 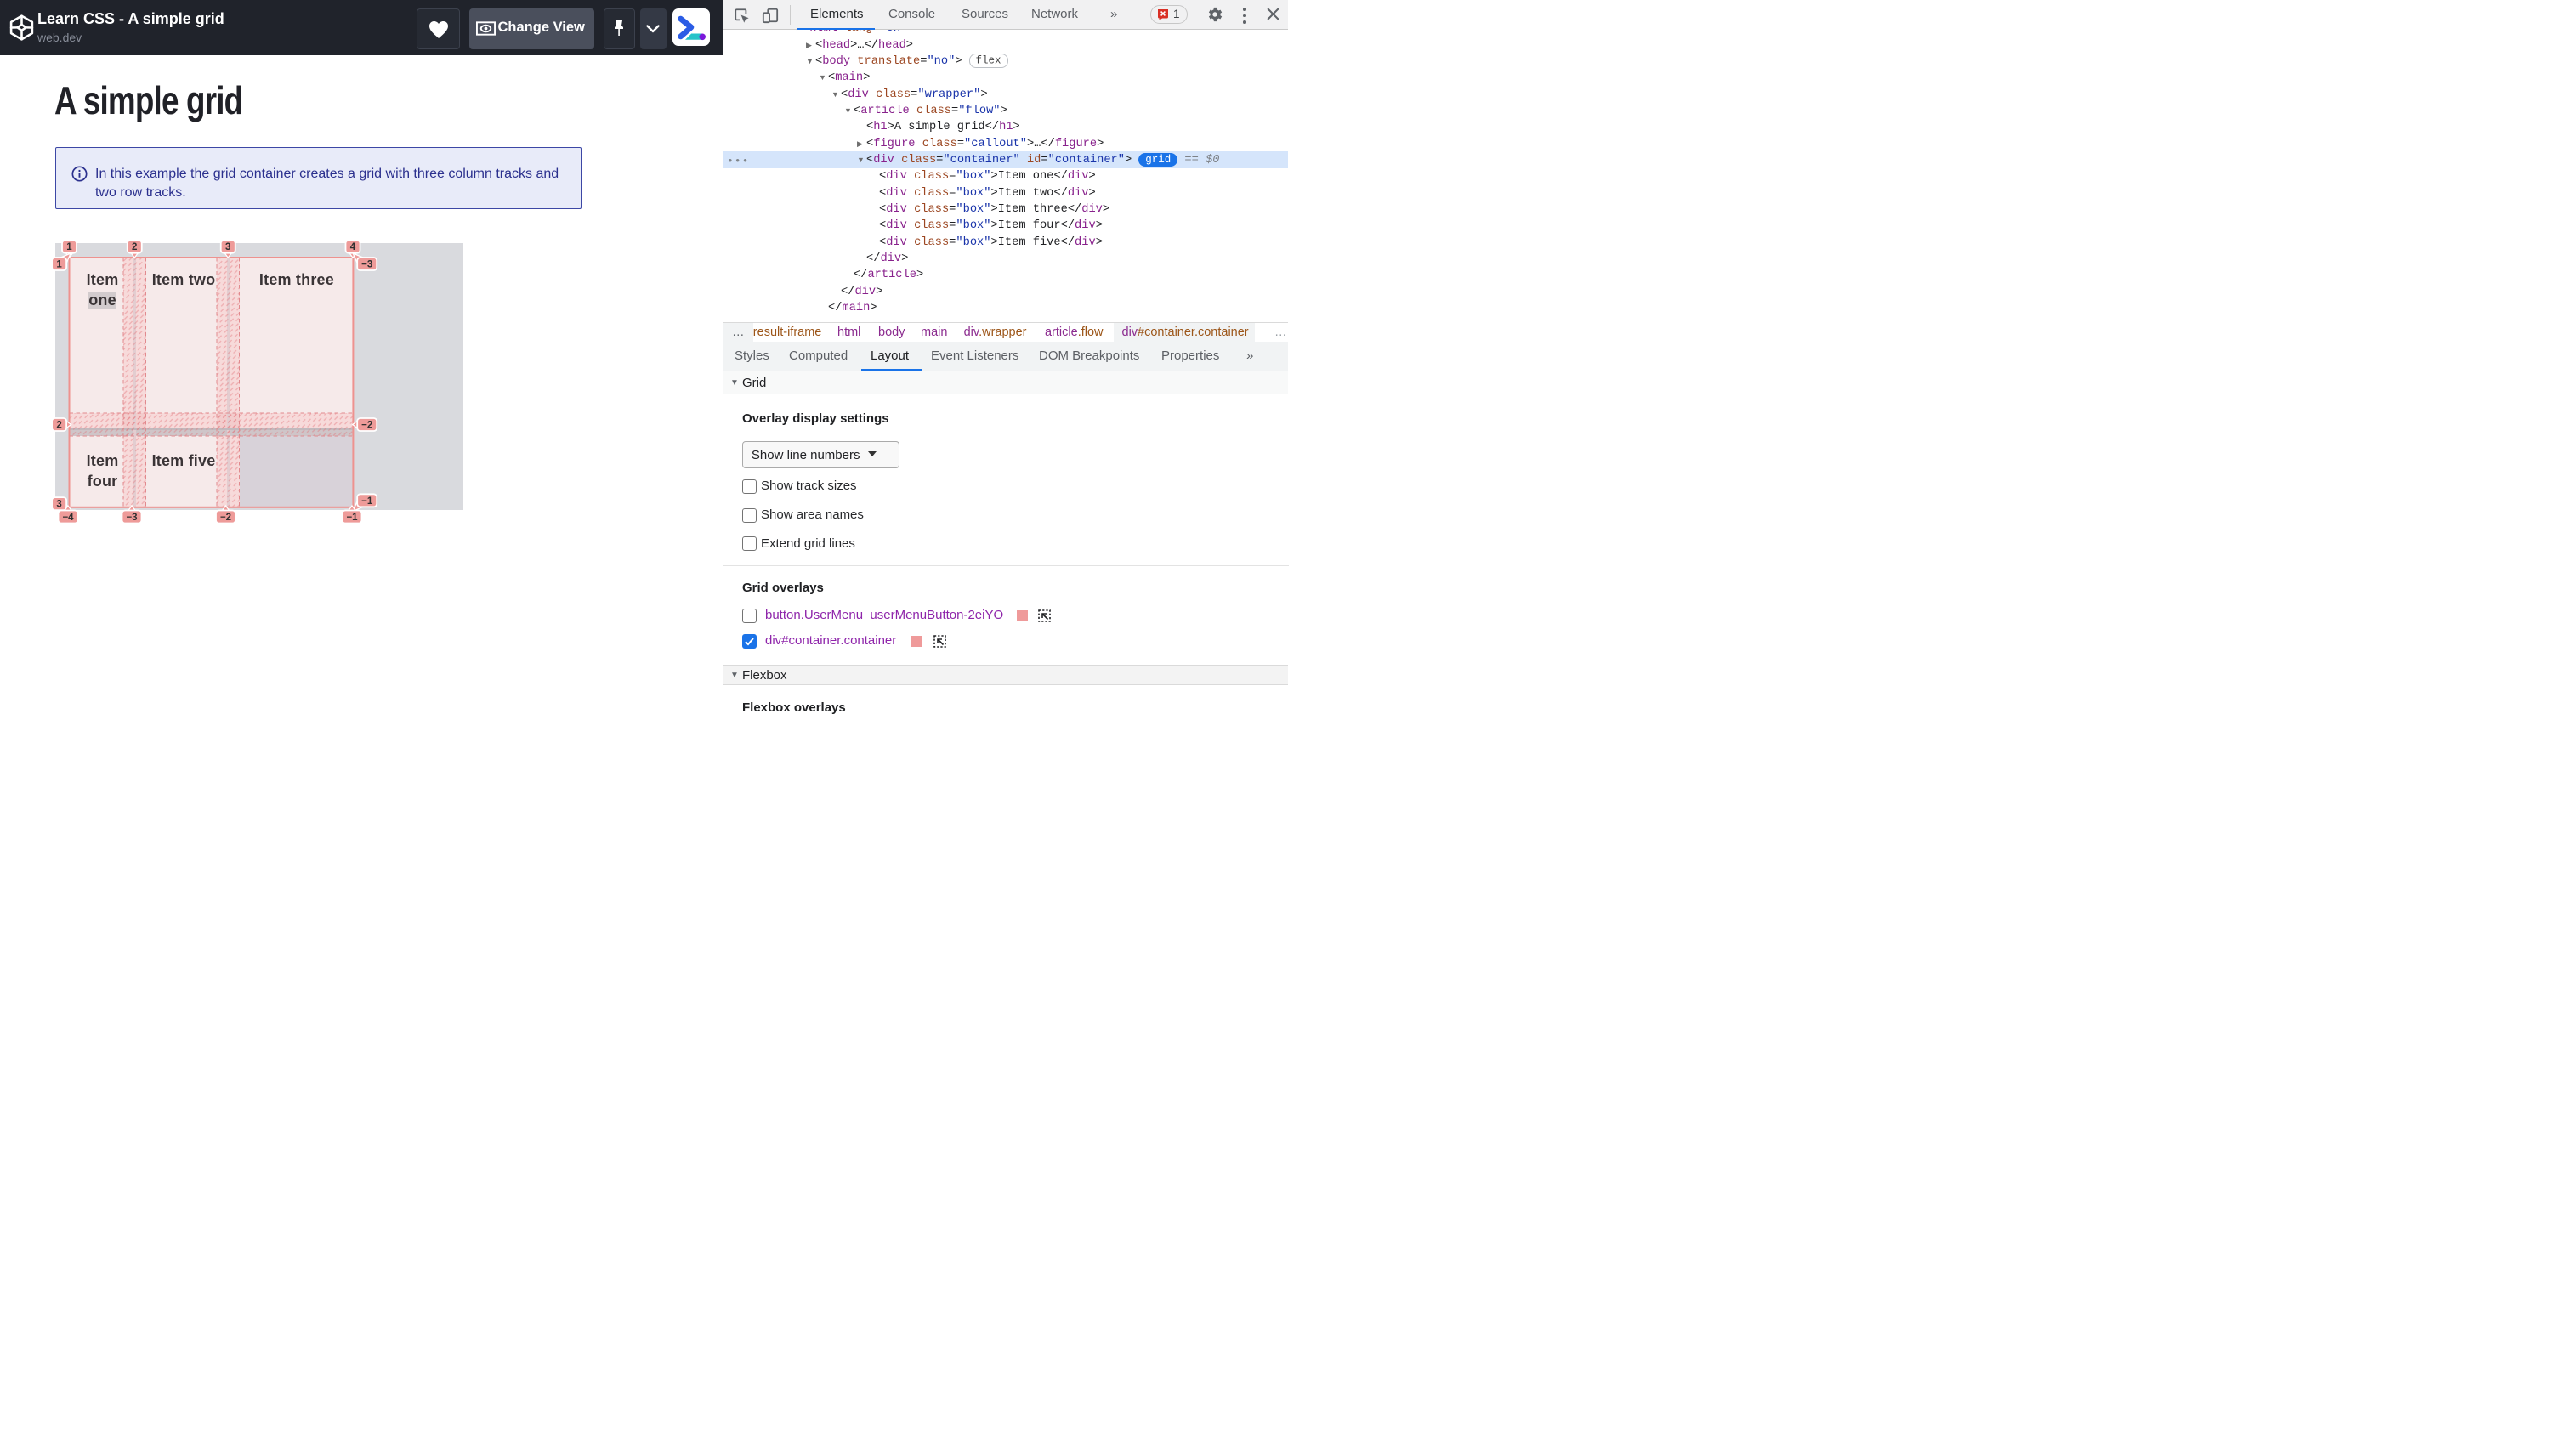 What do you see at coordinates (68, 518) in the screenshot?
I see `svg-text: −4` at bounding box center [68, 518].